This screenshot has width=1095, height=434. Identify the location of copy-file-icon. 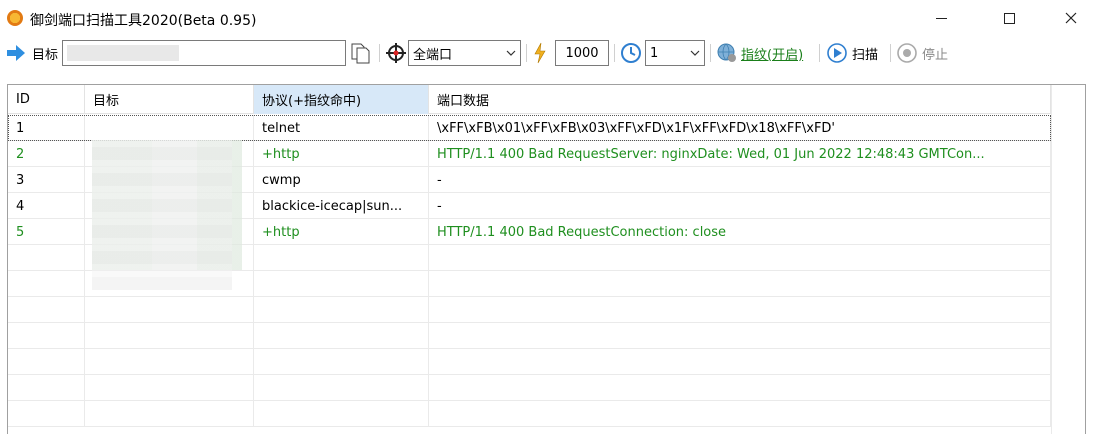
(360, 53).